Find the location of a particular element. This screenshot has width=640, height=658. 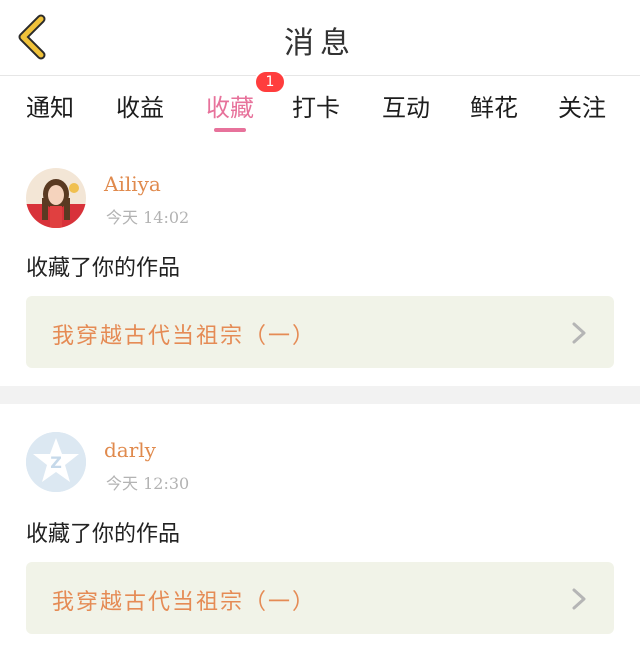

page-title: 消息 is located at coordinates (320, 43).